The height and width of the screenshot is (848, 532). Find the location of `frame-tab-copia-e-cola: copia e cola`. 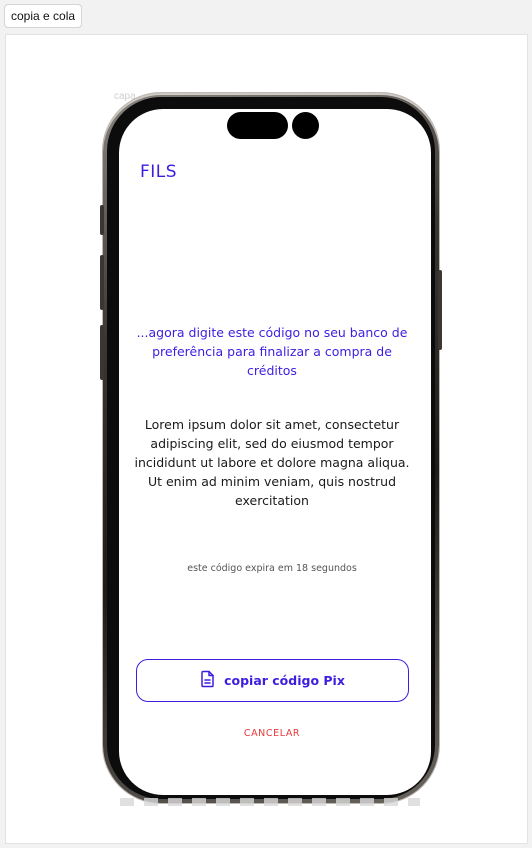

frame-tab-copia-e-cola: copia e cola is located at coordinates (43, 16).